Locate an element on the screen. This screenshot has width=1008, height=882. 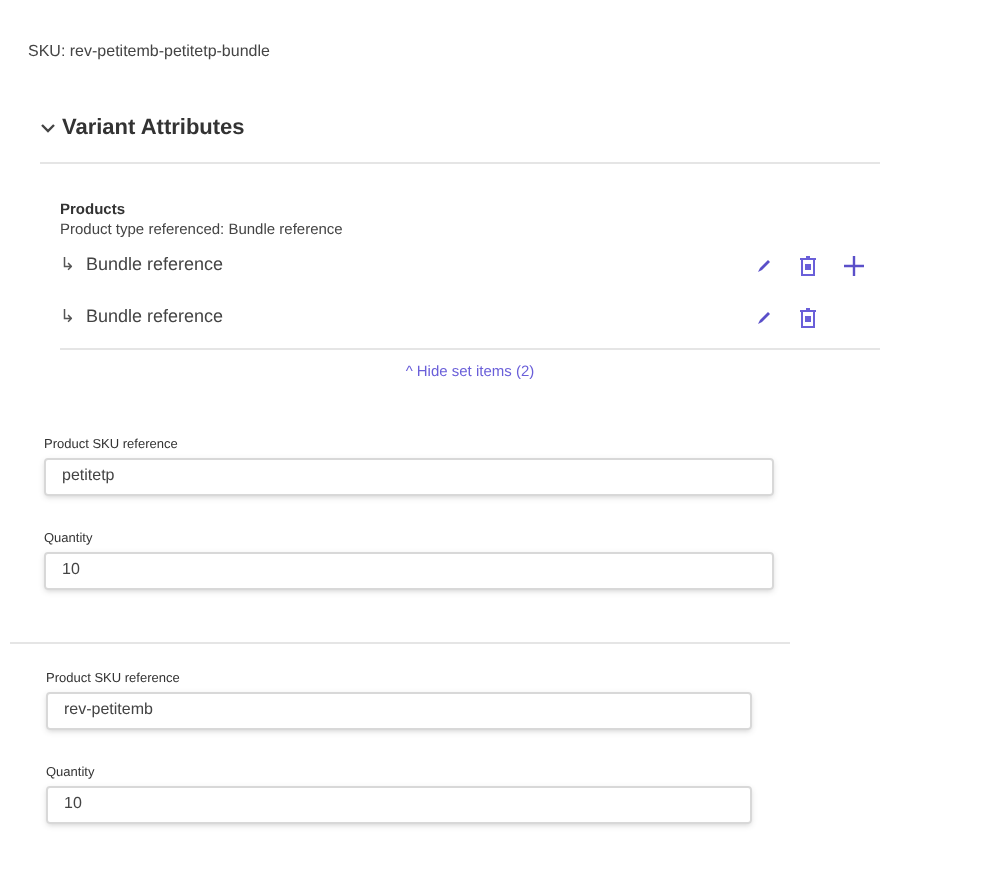
sku-text: SKU: rev-petitemb-petitetp-bundle is located at coordinates (149, 51).